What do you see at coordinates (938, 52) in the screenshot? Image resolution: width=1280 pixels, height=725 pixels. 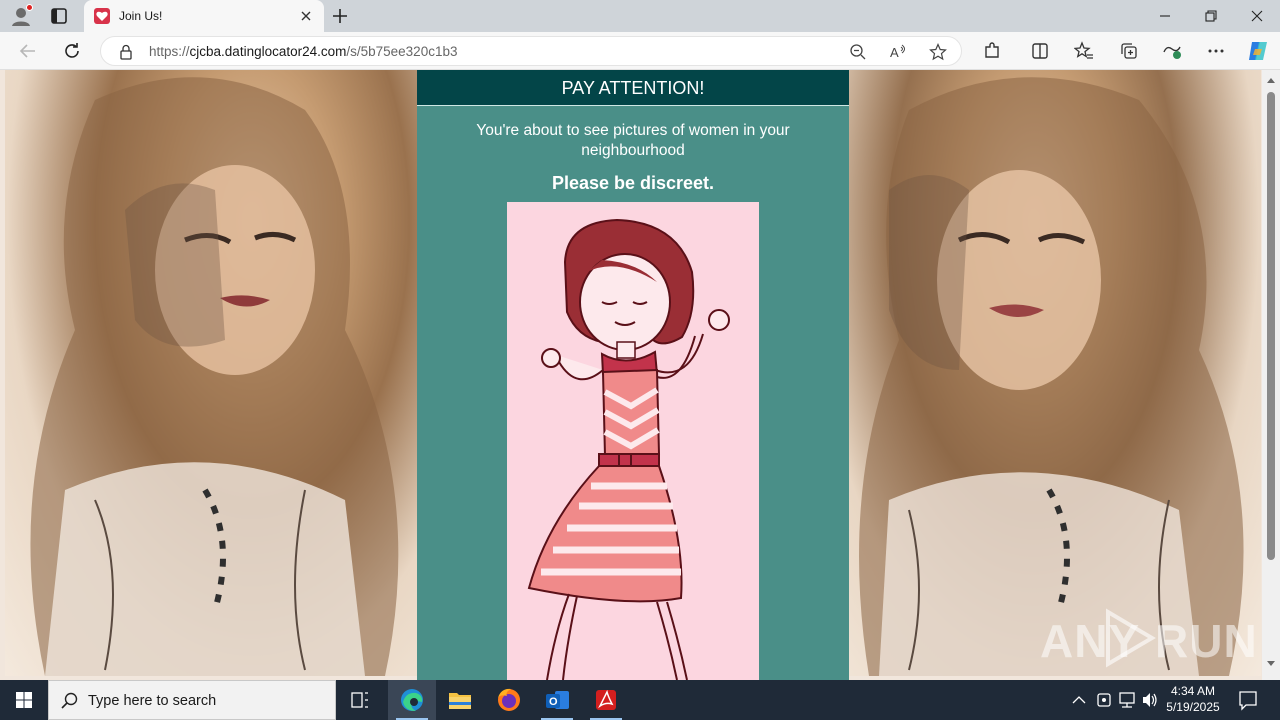 I see `favorite-star-icon` at bounding box center [938, 52].